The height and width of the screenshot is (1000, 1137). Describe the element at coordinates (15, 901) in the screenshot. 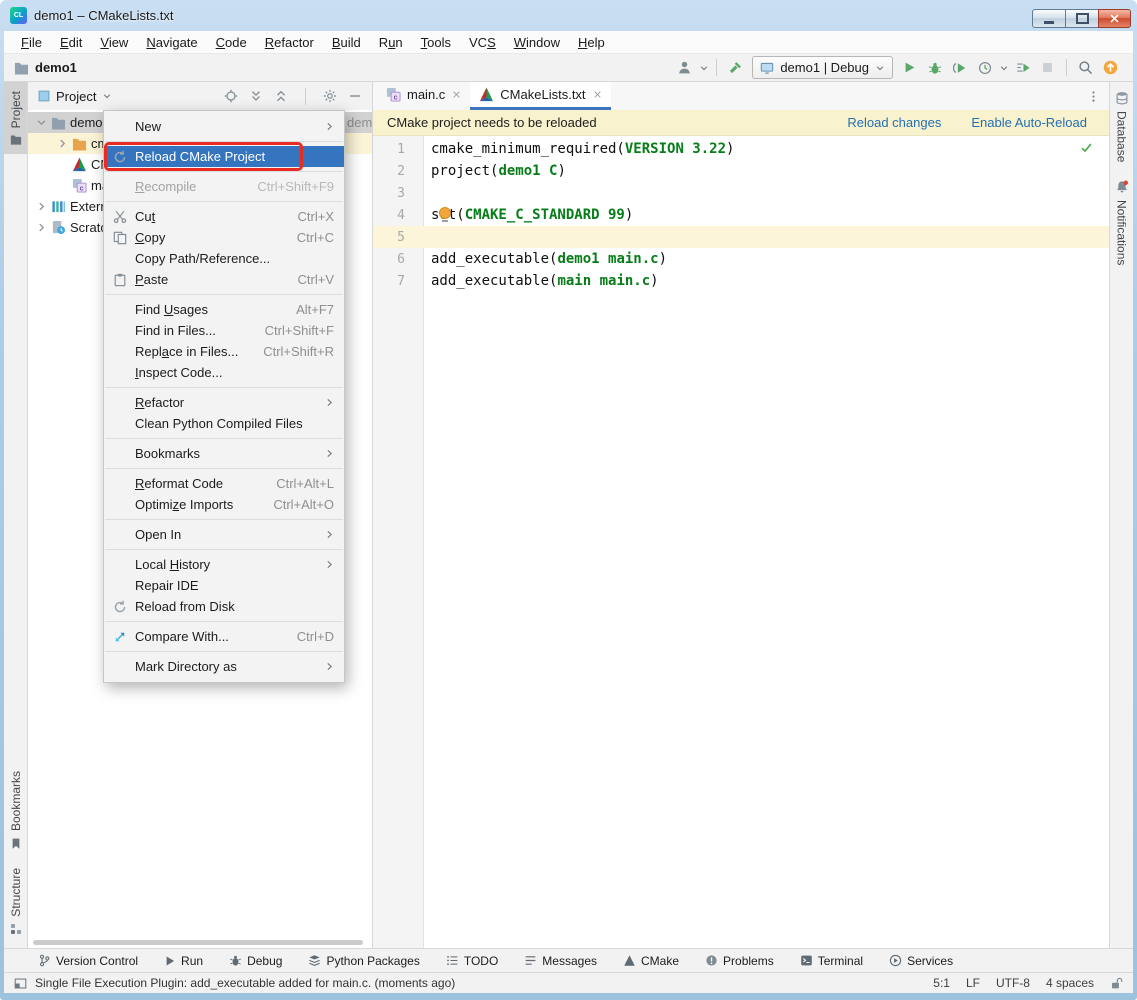

I see `stripe-item-structure: Structure` at that location.